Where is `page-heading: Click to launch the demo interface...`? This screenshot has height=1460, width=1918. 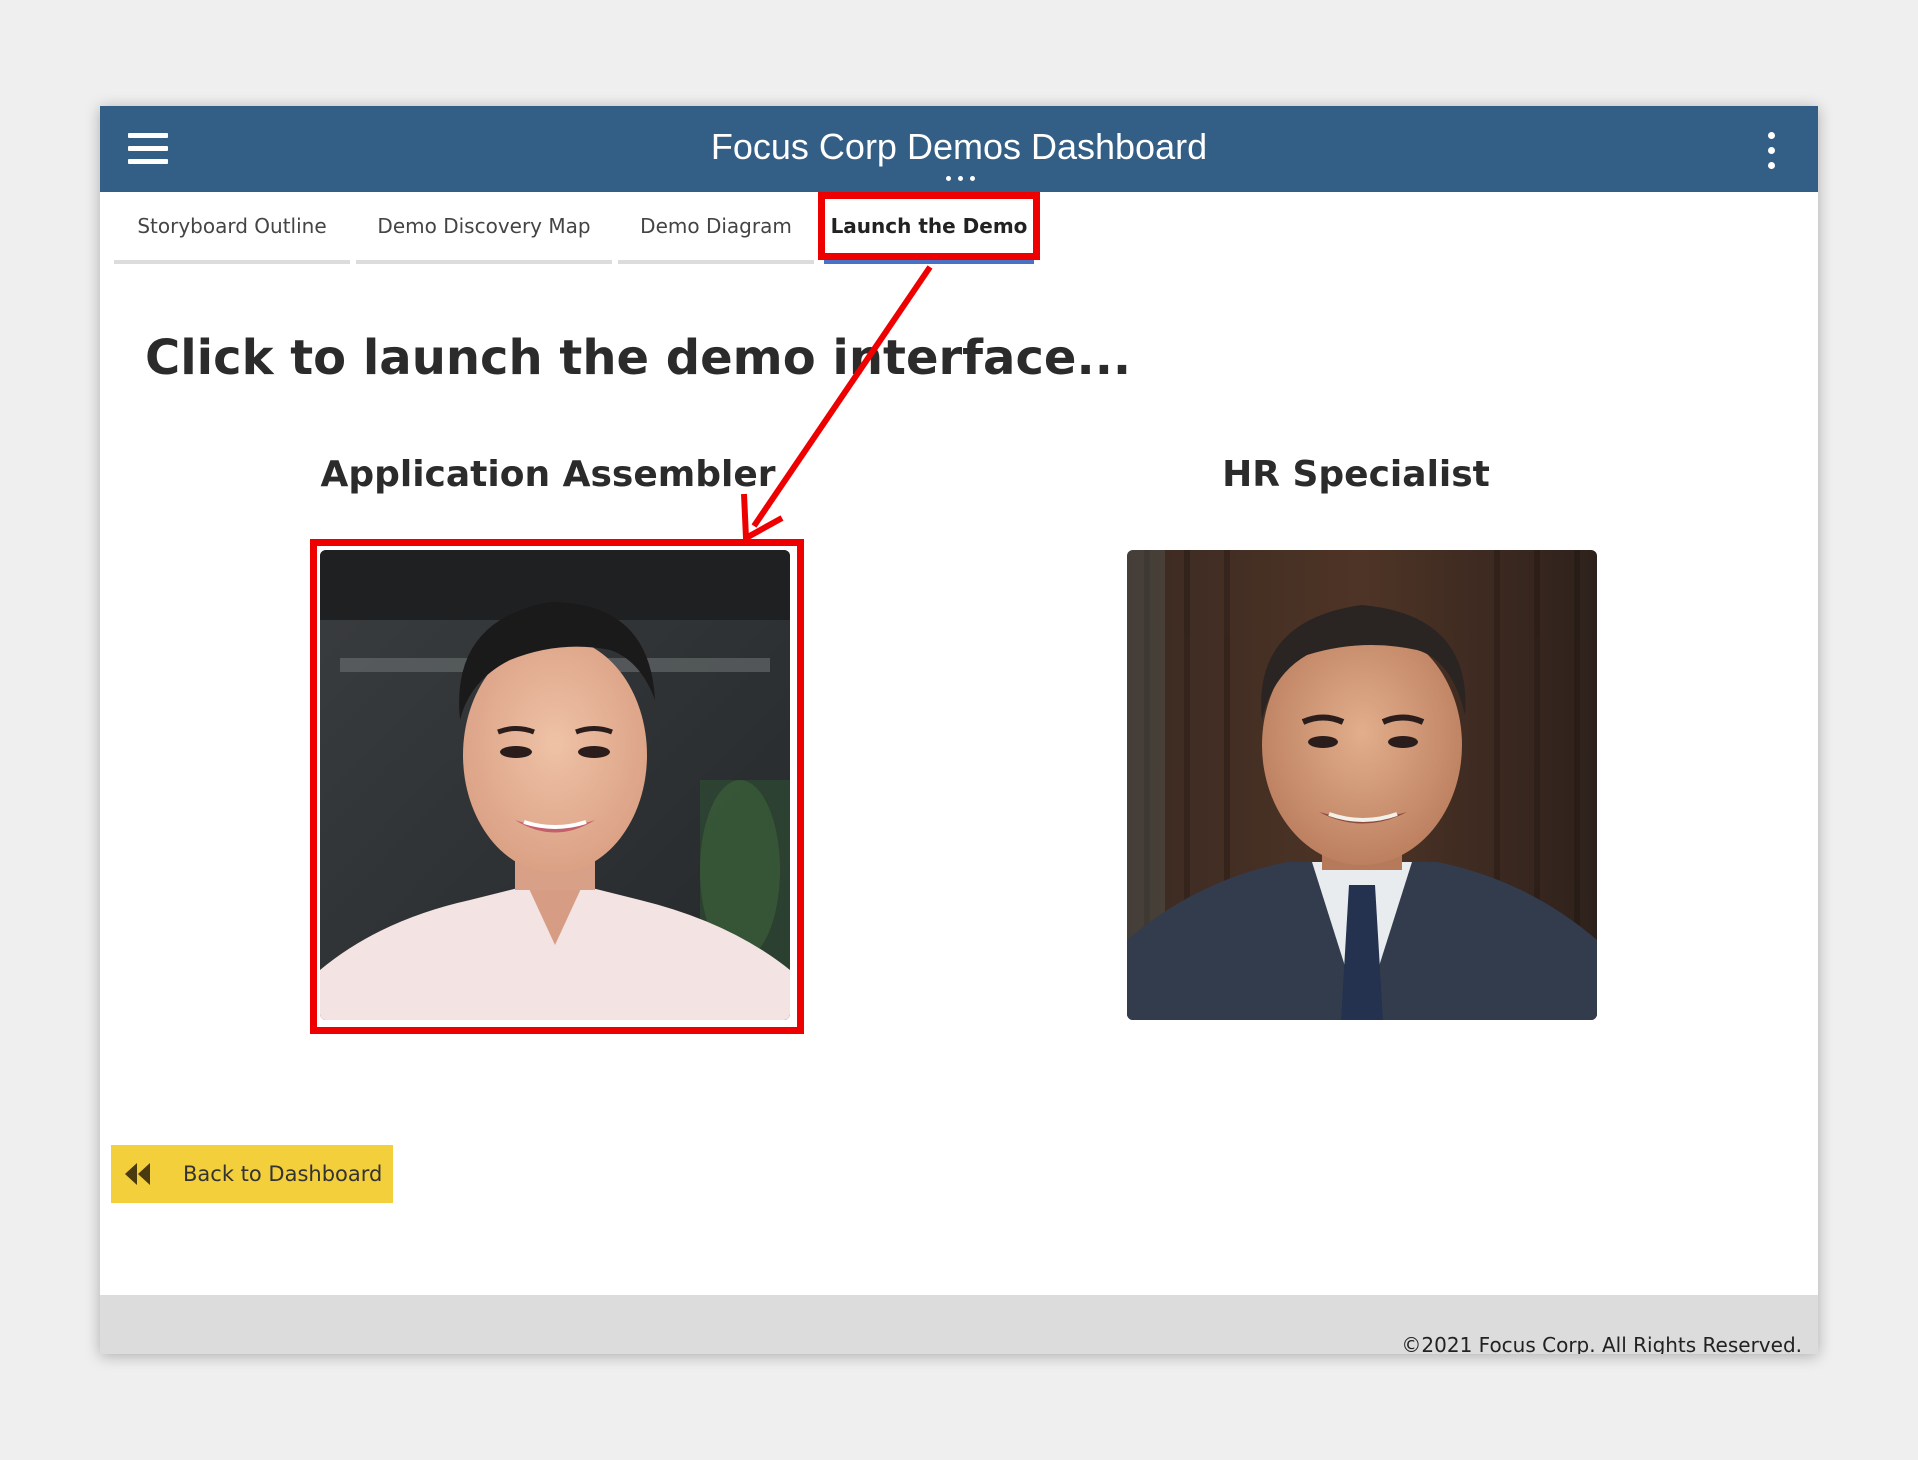
page-heading: Click to launch the demo interface... is located at coordinates (638, 358).